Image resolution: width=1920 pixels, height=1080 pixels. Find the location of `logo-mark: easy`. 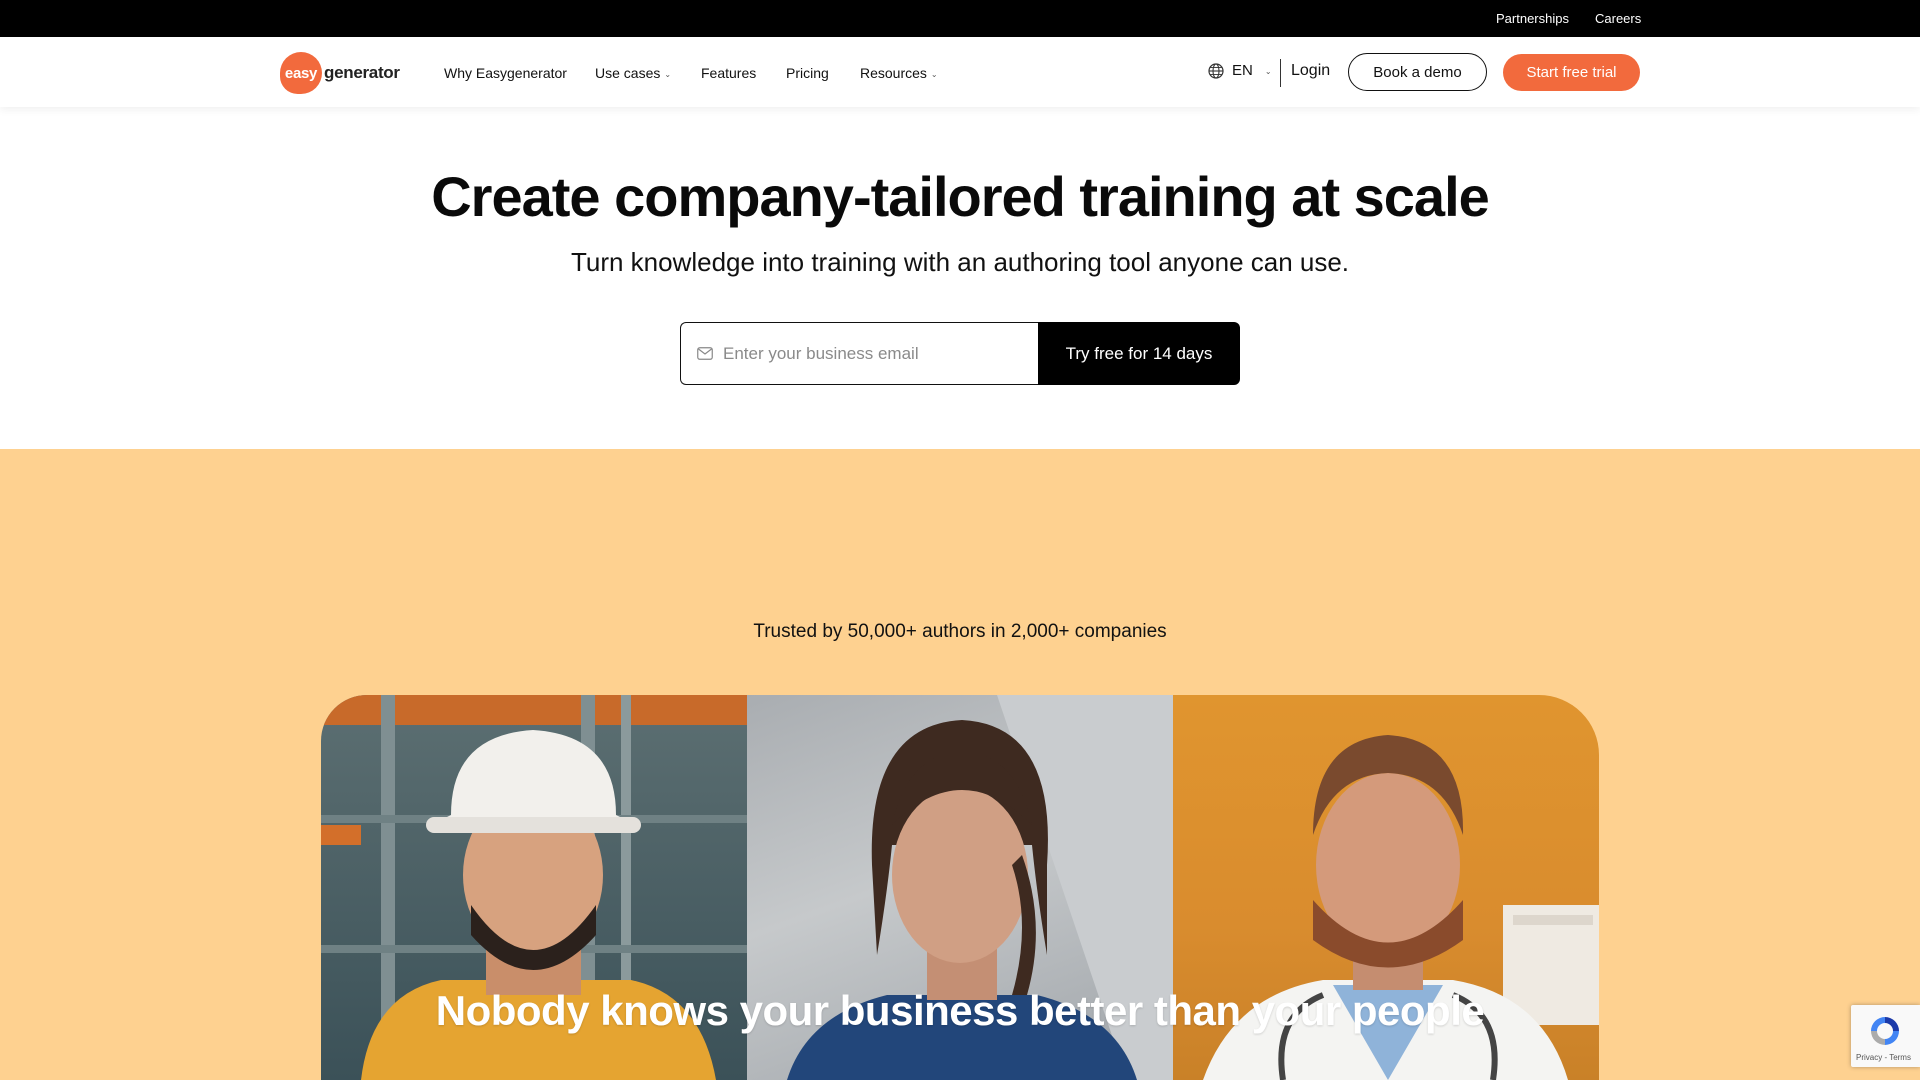

logo-mark: easy is located at coordinates (301, 73).